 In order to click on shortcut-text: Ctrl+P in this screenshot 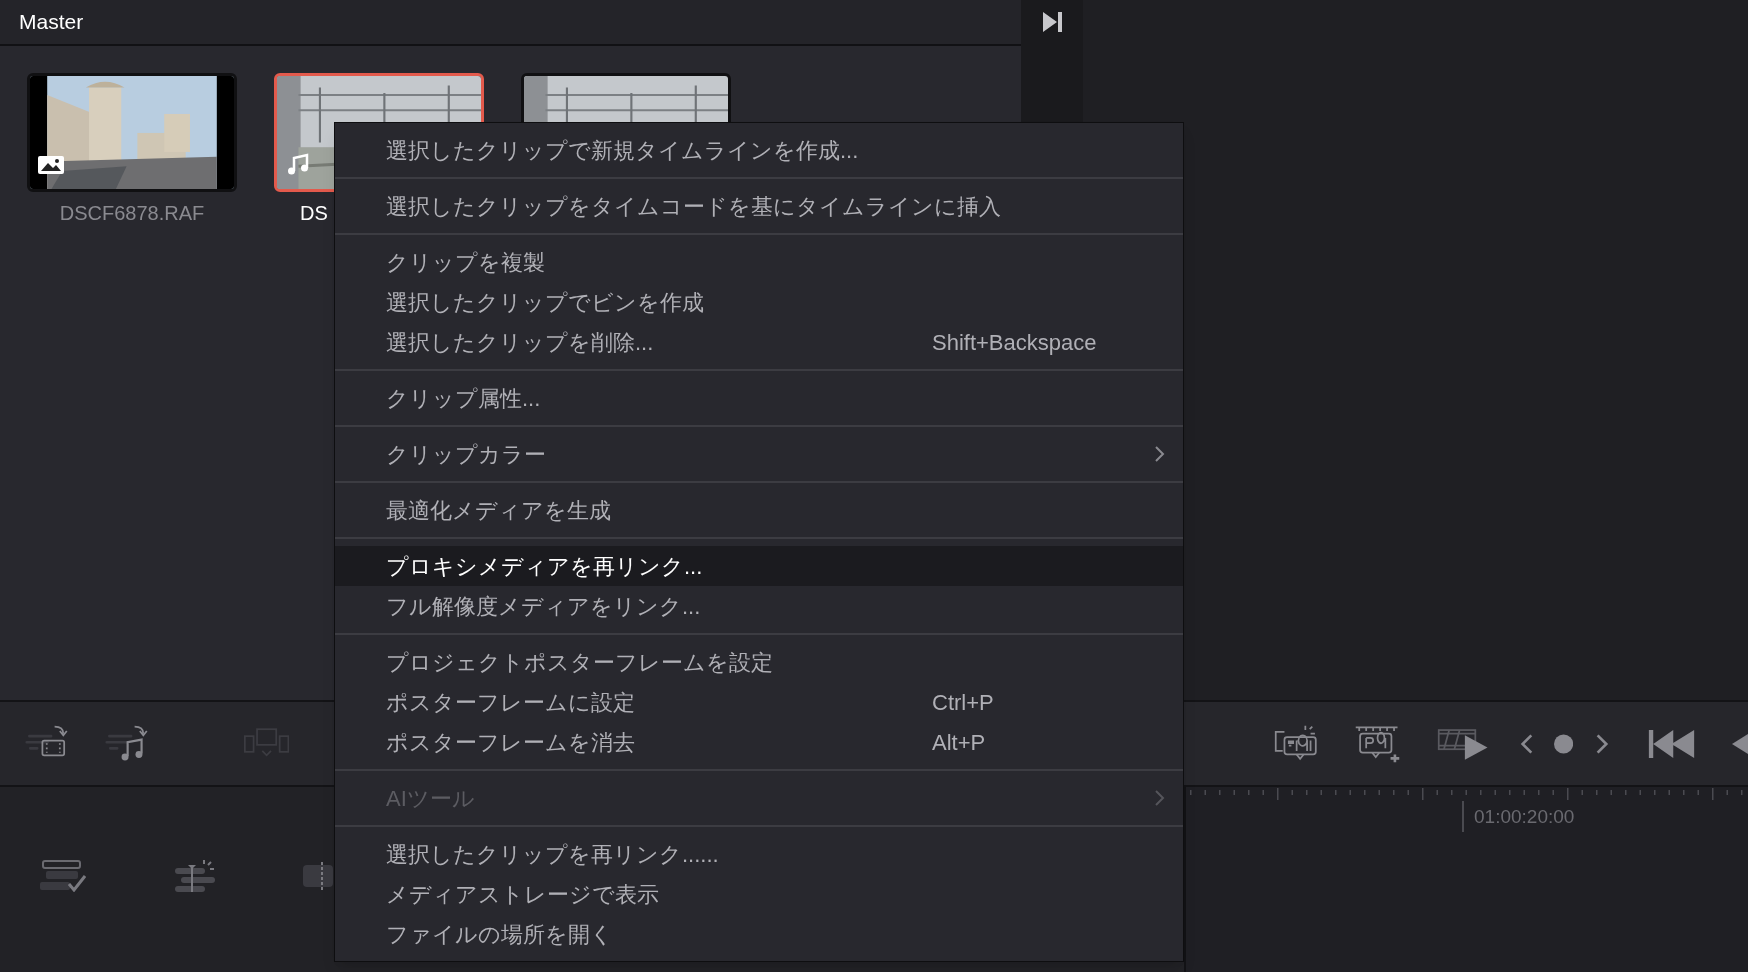, I will do `click(963, 702)`.